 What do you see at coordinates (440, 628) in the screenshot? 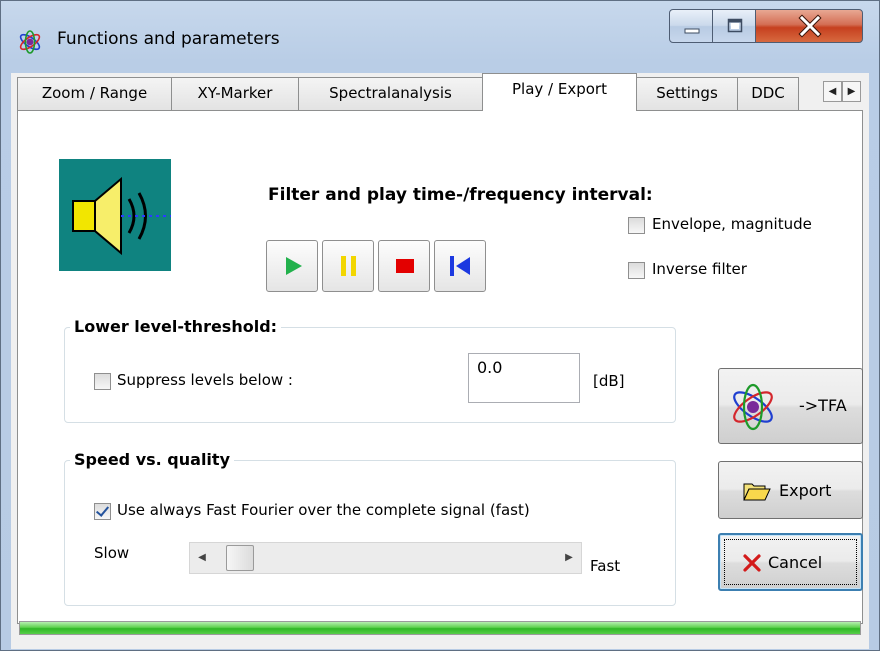
I see `progress-bar` at bounding box center [440, 628].